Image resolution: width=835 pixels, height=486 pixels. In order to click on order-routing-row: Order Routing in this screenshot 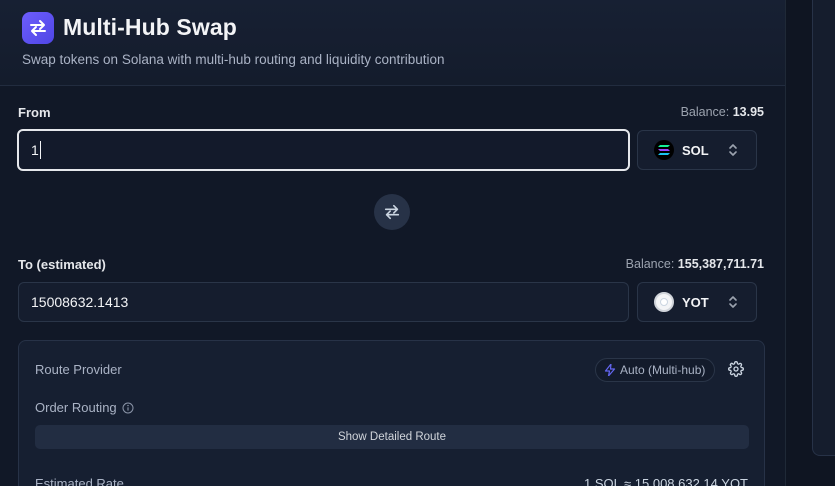, I will do `click(84, 407)`.